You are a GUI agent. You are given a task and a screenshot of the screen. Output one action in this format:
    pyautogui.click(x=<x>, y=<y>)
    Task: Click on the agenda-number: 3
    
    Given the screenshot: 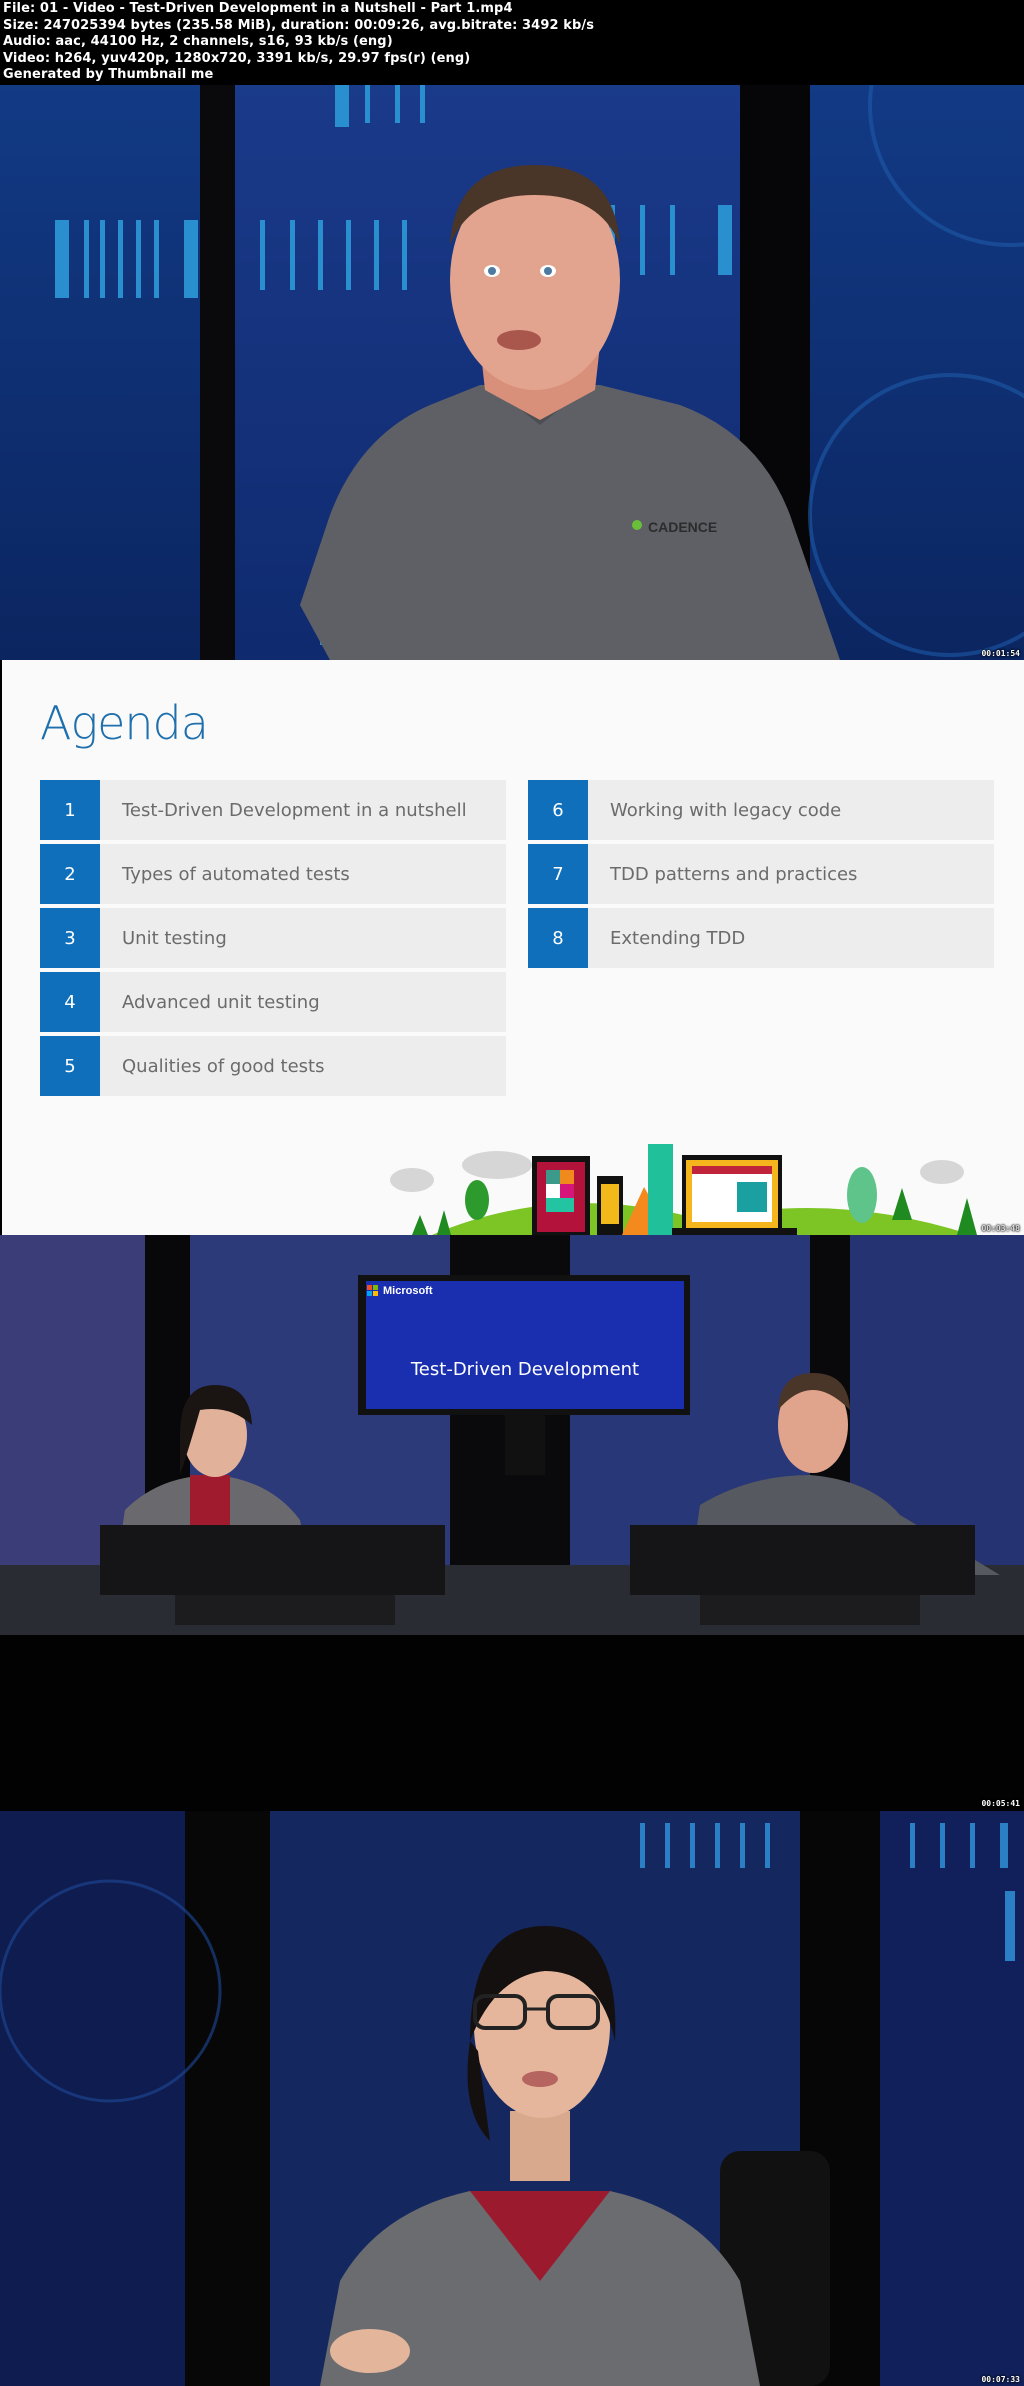 What is the action you would take?
    pyautogui.click(x=70, y=938)
    